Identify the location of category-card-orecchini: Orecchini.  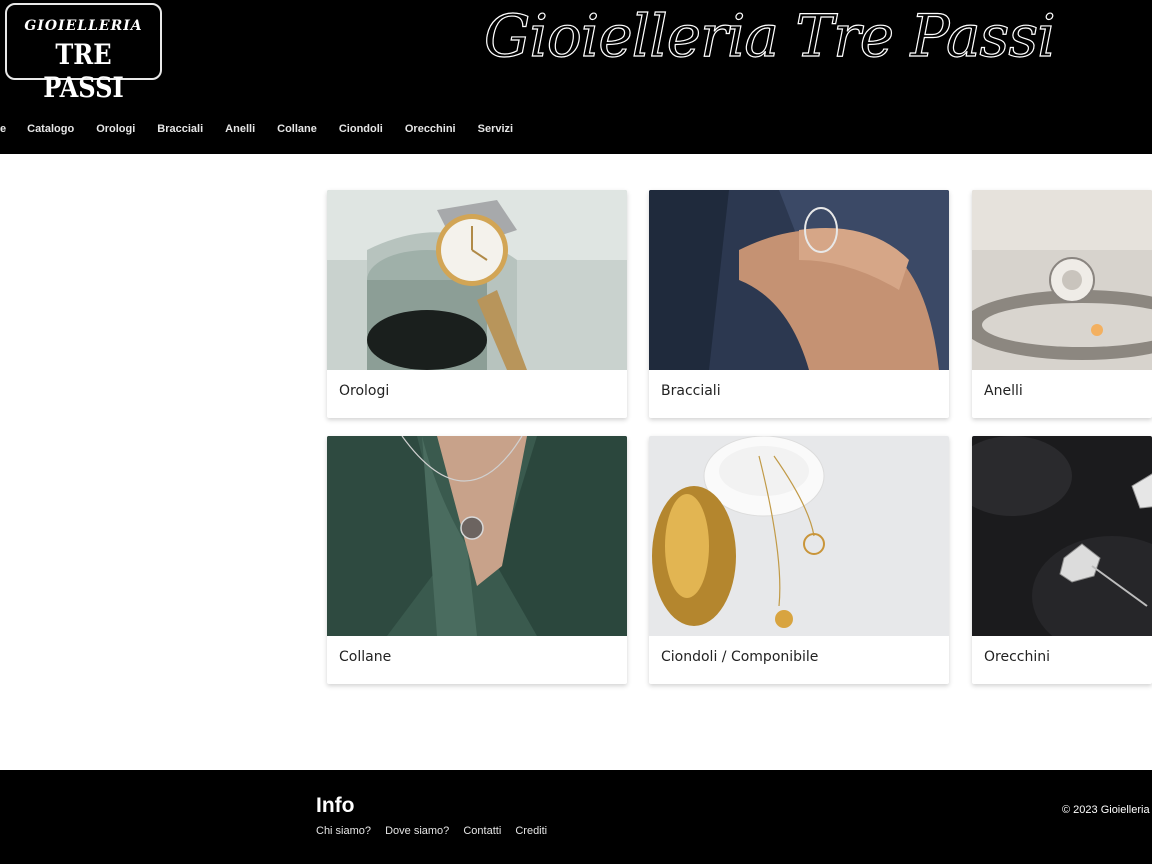
(1062, 560).